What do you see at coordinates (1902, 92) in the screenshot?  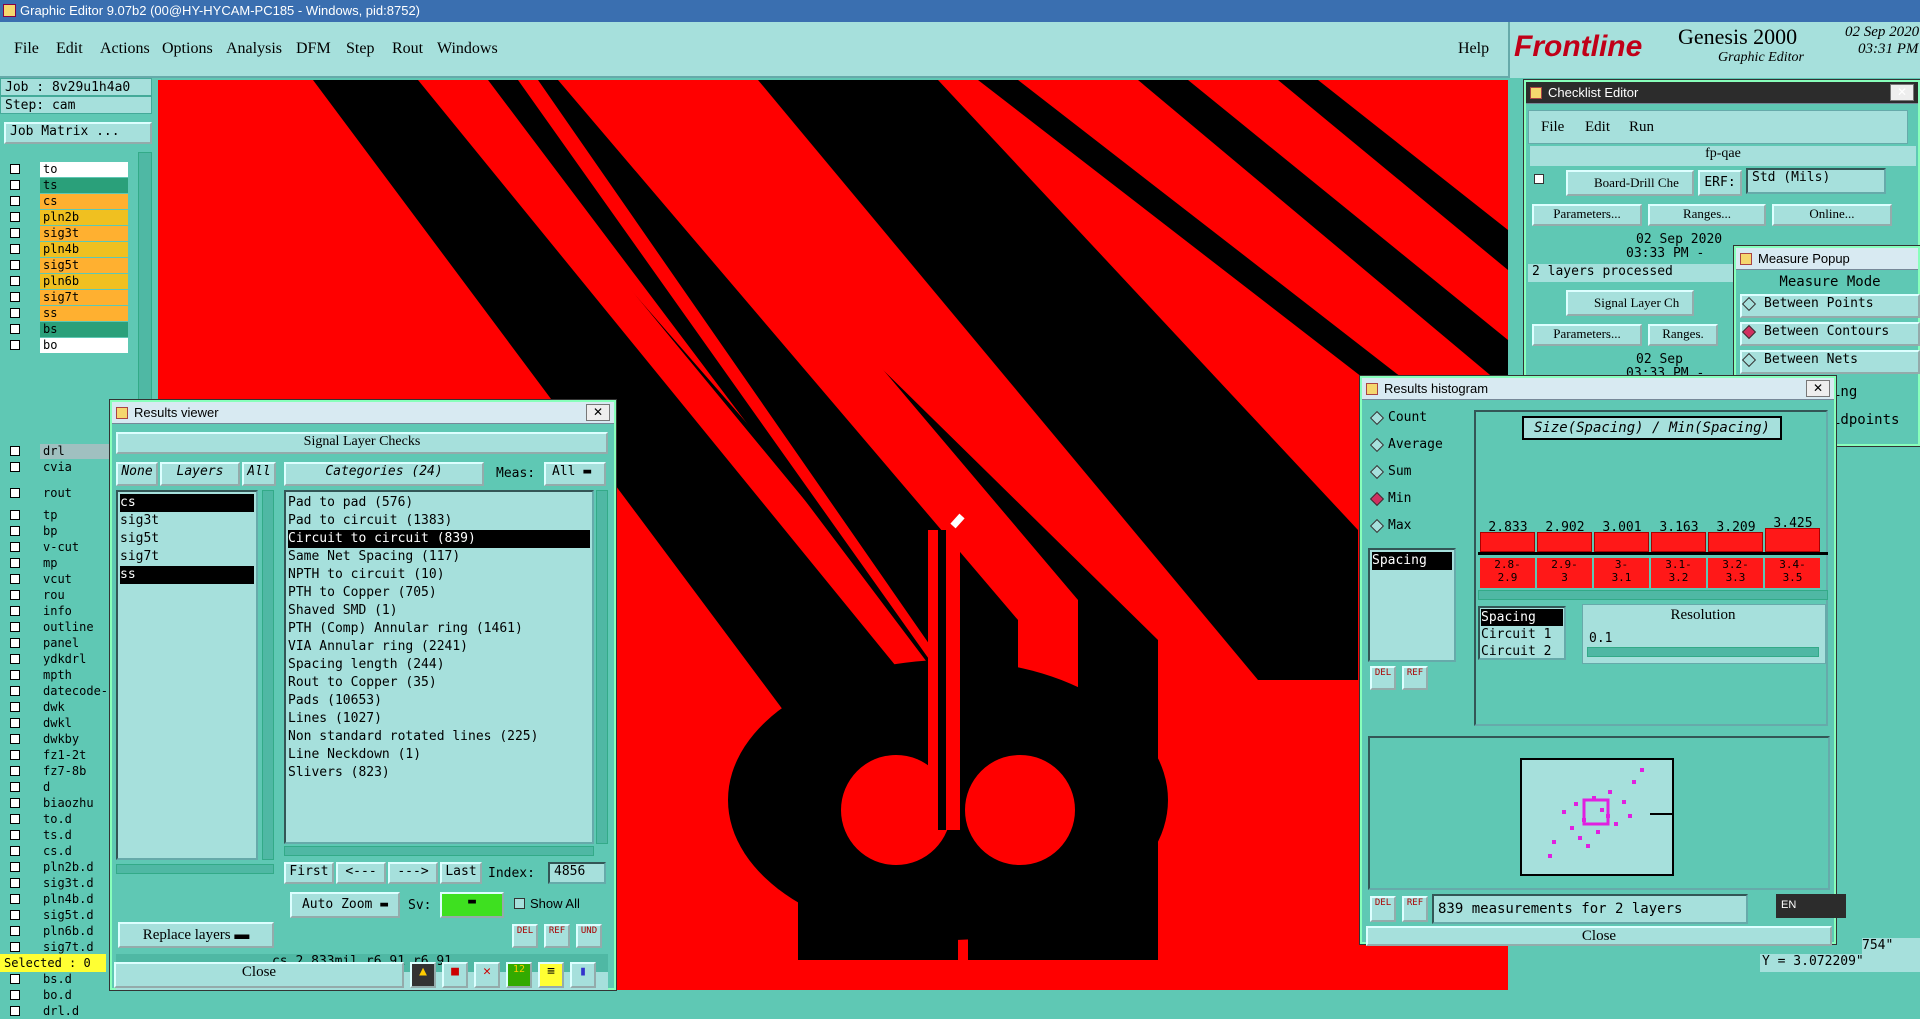 I see `close-icon: ✕` at bounding box center [1902, 92].